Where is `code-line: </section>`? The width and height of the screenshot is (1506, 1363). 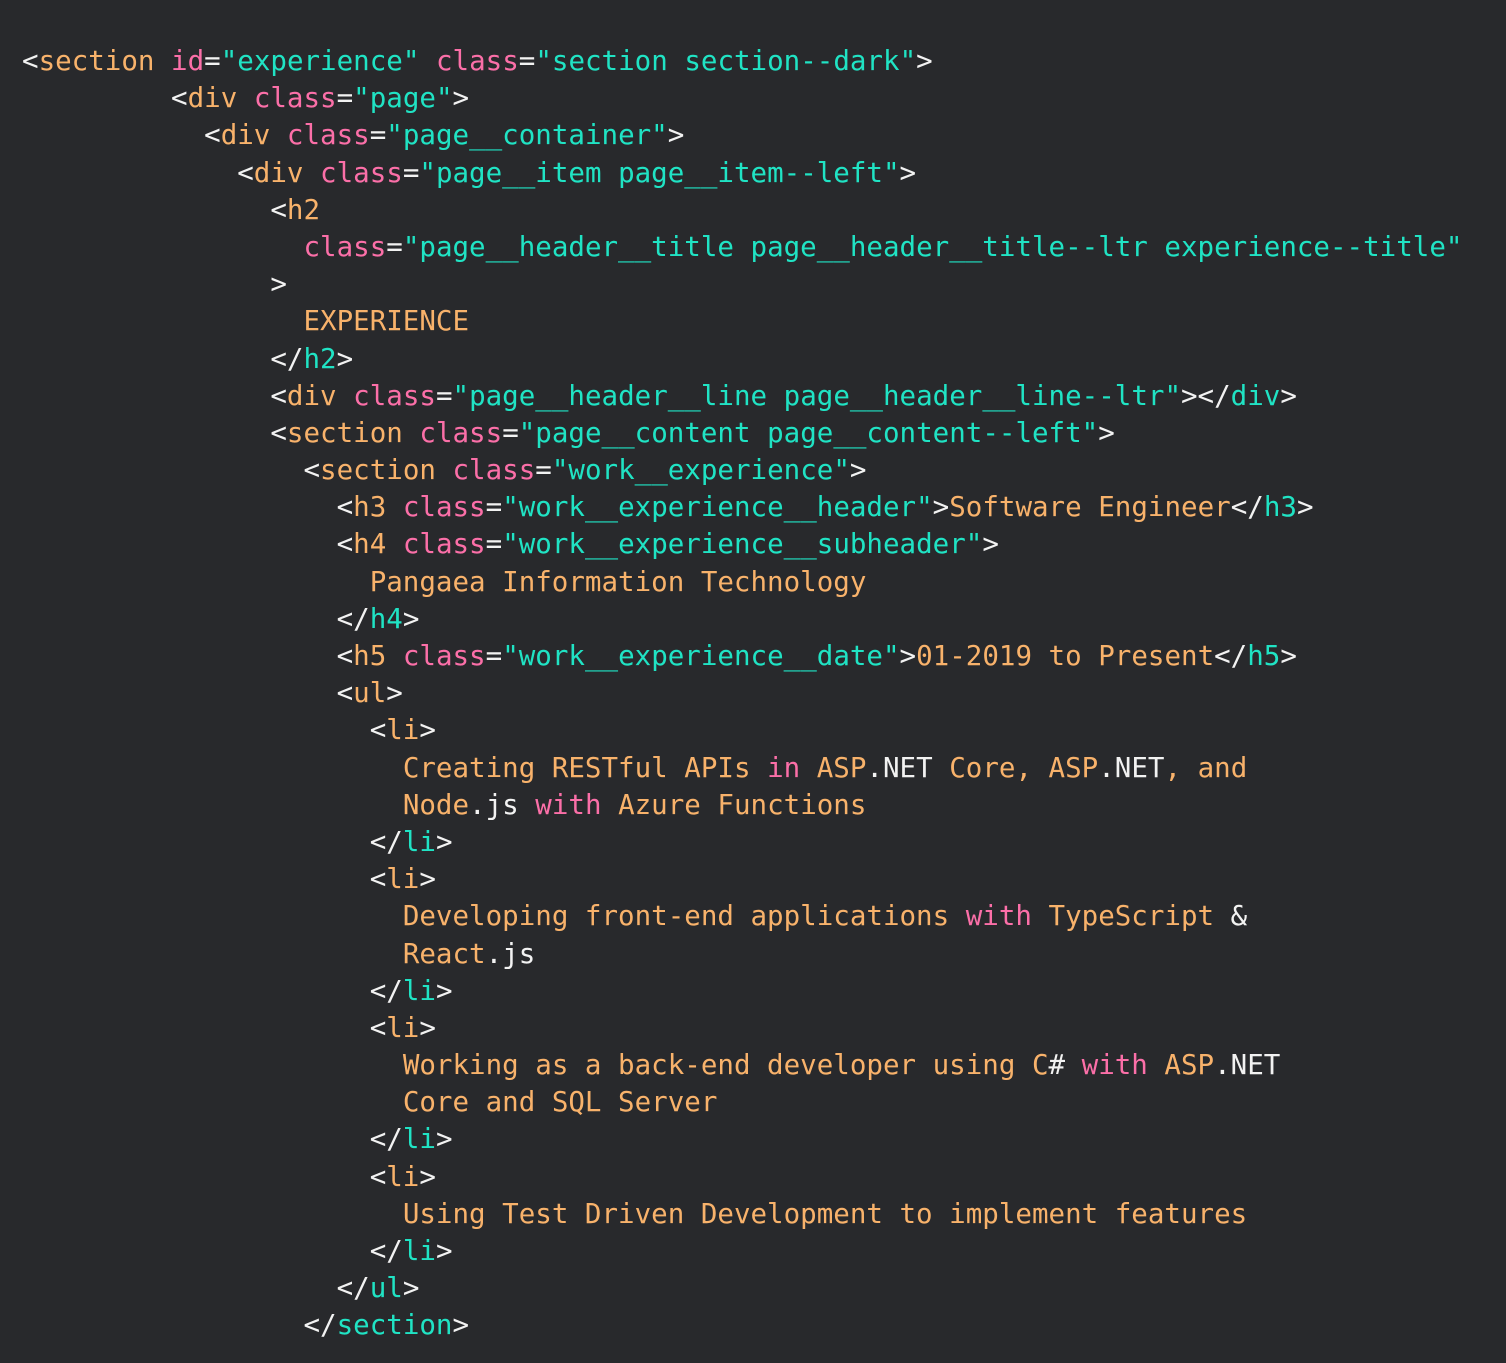
code-line: </section> is located at coordinates (742, 1325).